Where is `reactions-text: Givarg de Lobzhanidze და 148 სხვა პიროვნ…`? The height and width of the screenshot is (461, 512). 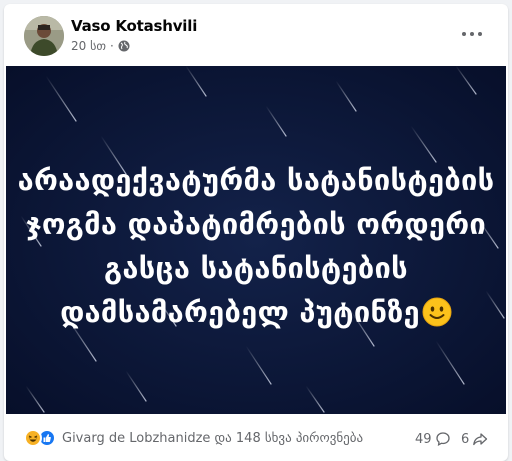
reactions-text: Givarg de Lobzhanidze და 148 სხვა პიროვნ… is located at coordinates (213, 438).